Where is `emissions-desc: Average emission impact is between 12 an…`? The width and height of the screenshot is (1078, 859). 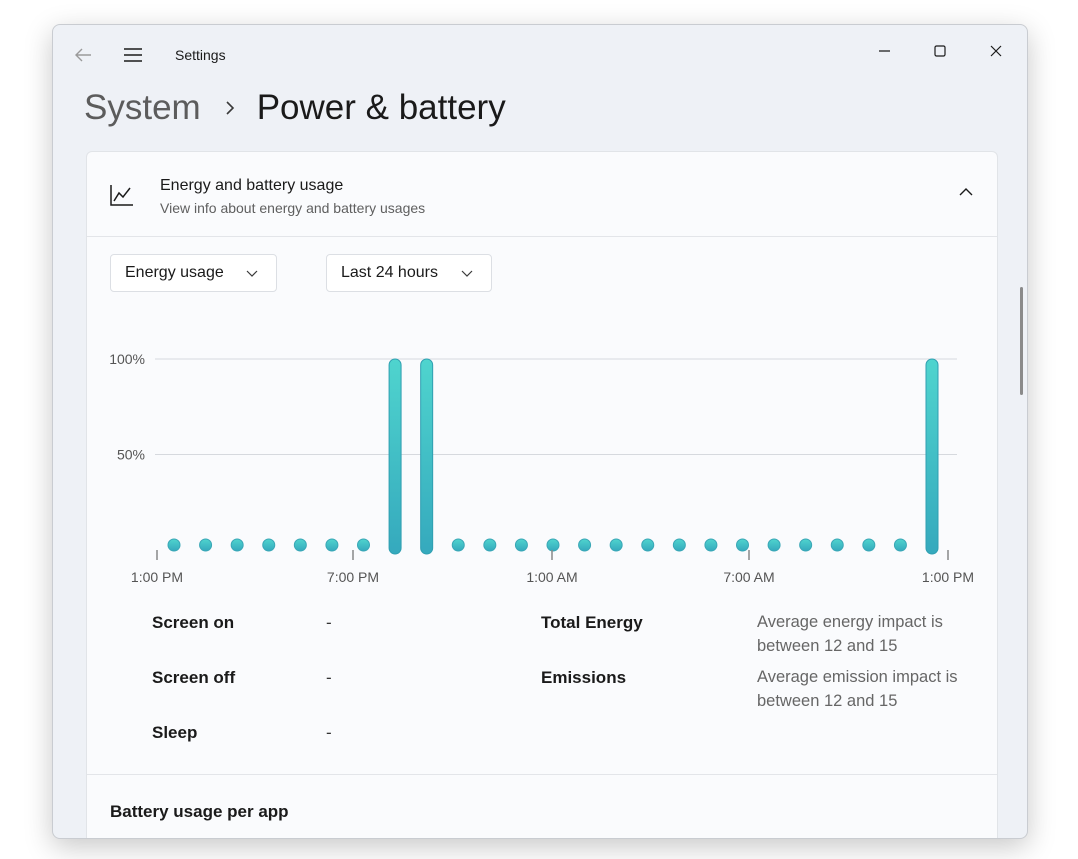 emissions-desc: Average emission impact is between 12 an… is located at coordinates (857, 689).